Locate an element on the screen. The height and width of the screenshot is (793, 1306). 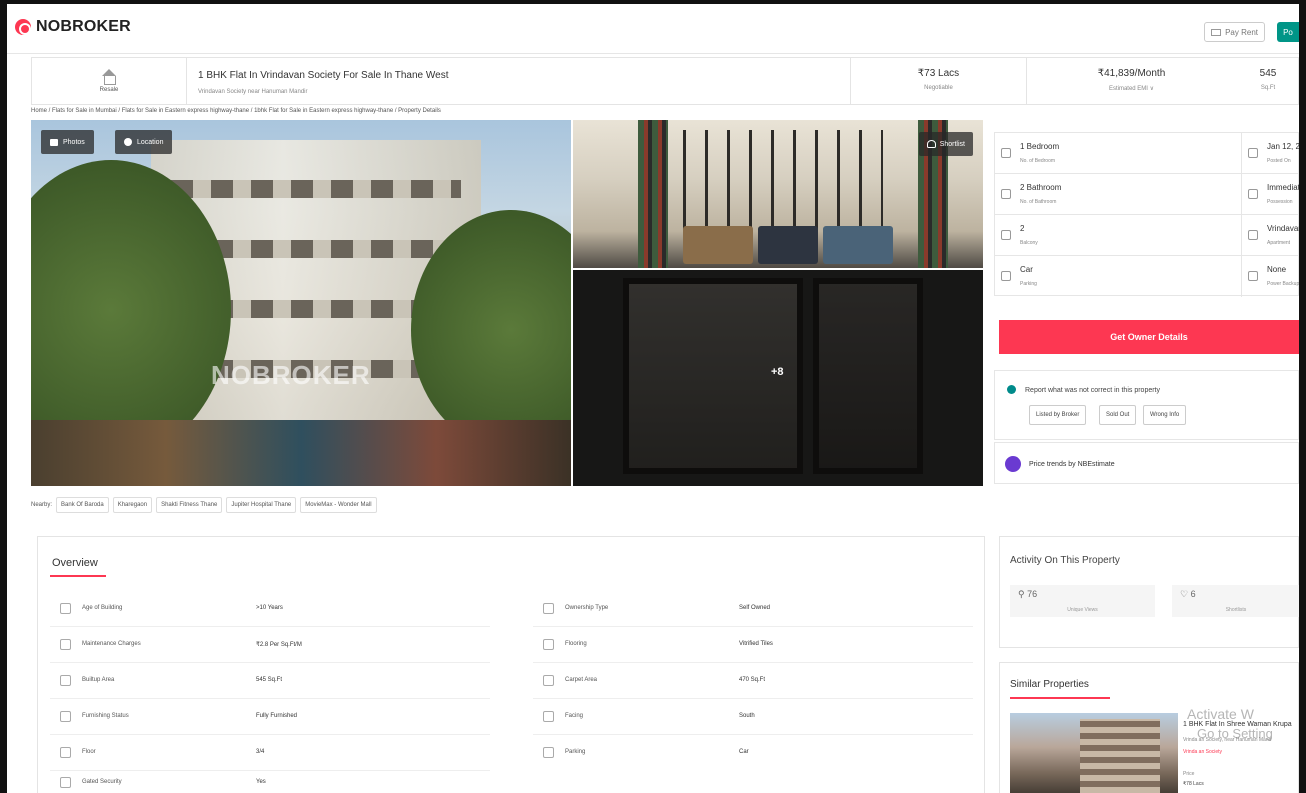
heart-icon is located at coordinates (931, 144).